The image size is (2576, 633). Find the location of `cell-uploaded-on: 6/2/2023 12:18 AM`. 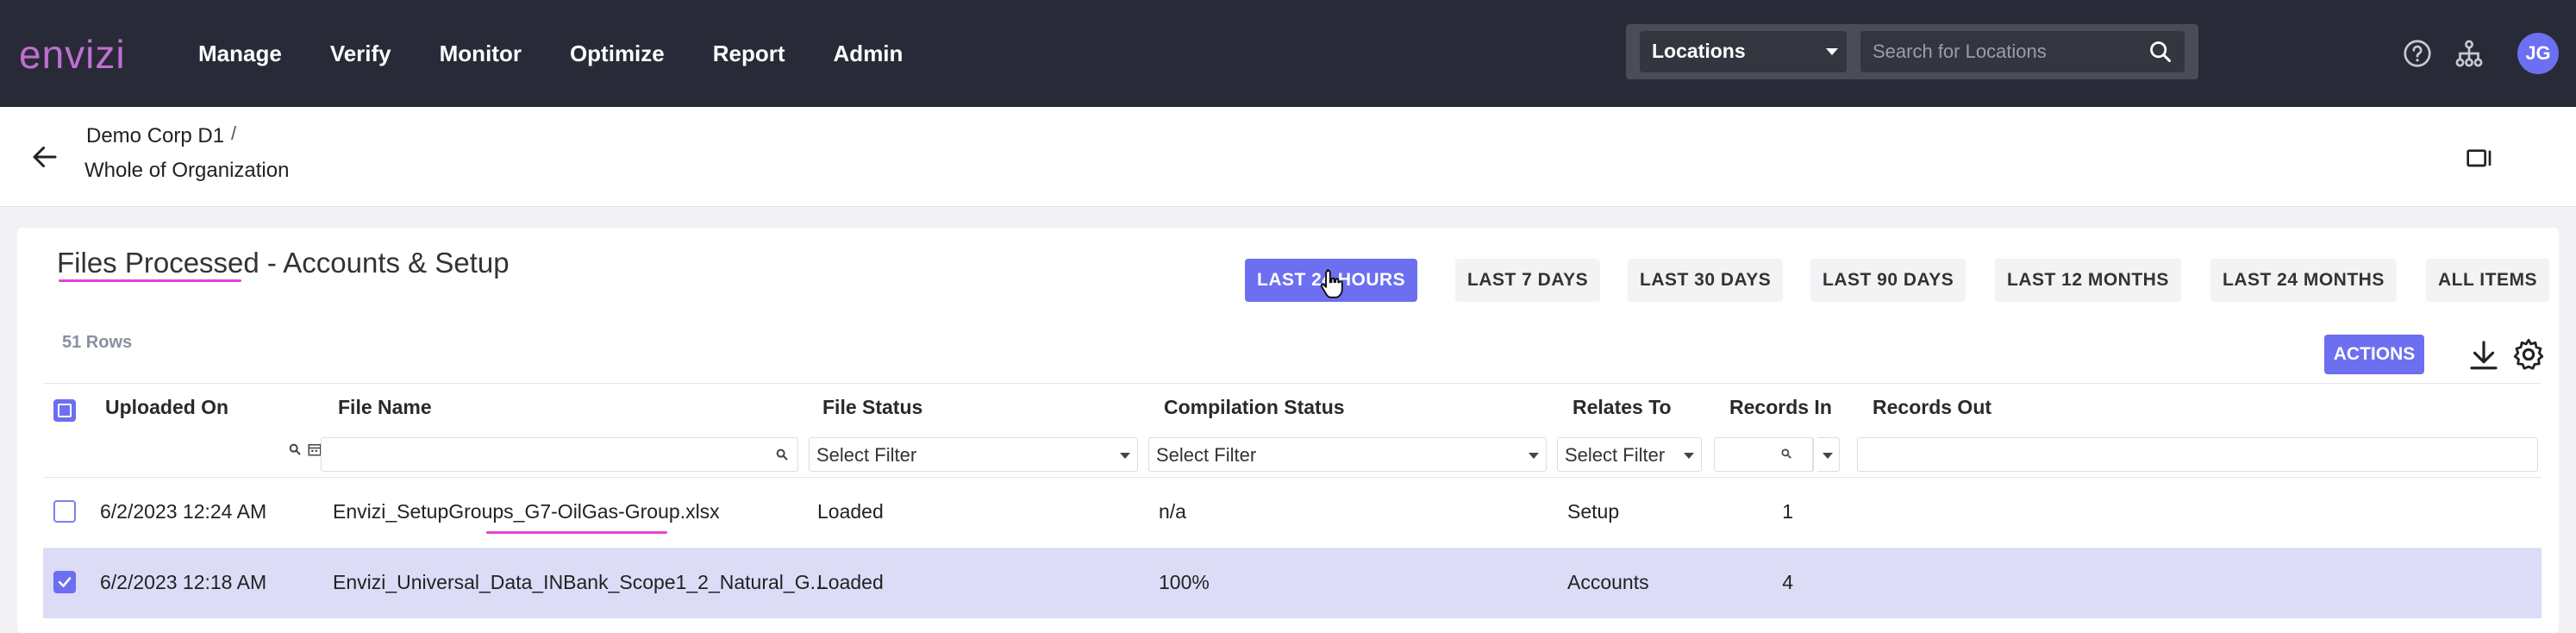

cell-uploaded-on: 6/2/2023 12:18 AM is located at coordinates (184, 582).